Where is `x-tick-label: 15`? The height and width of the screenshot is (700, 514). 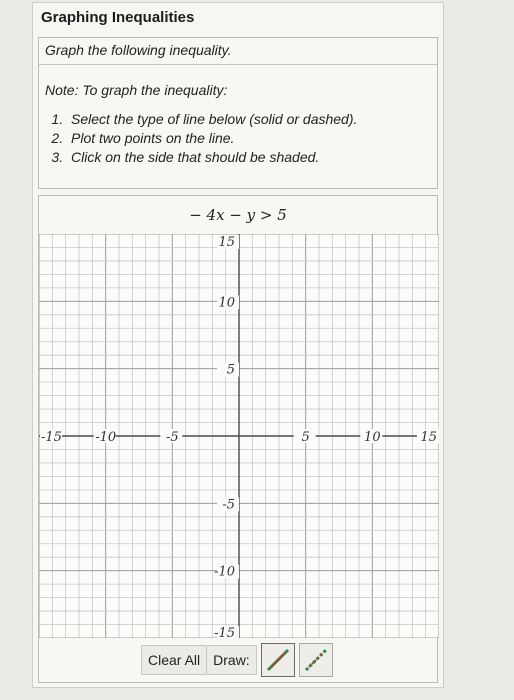 x-tick-label: 15 is located at coordinates (428, 437).